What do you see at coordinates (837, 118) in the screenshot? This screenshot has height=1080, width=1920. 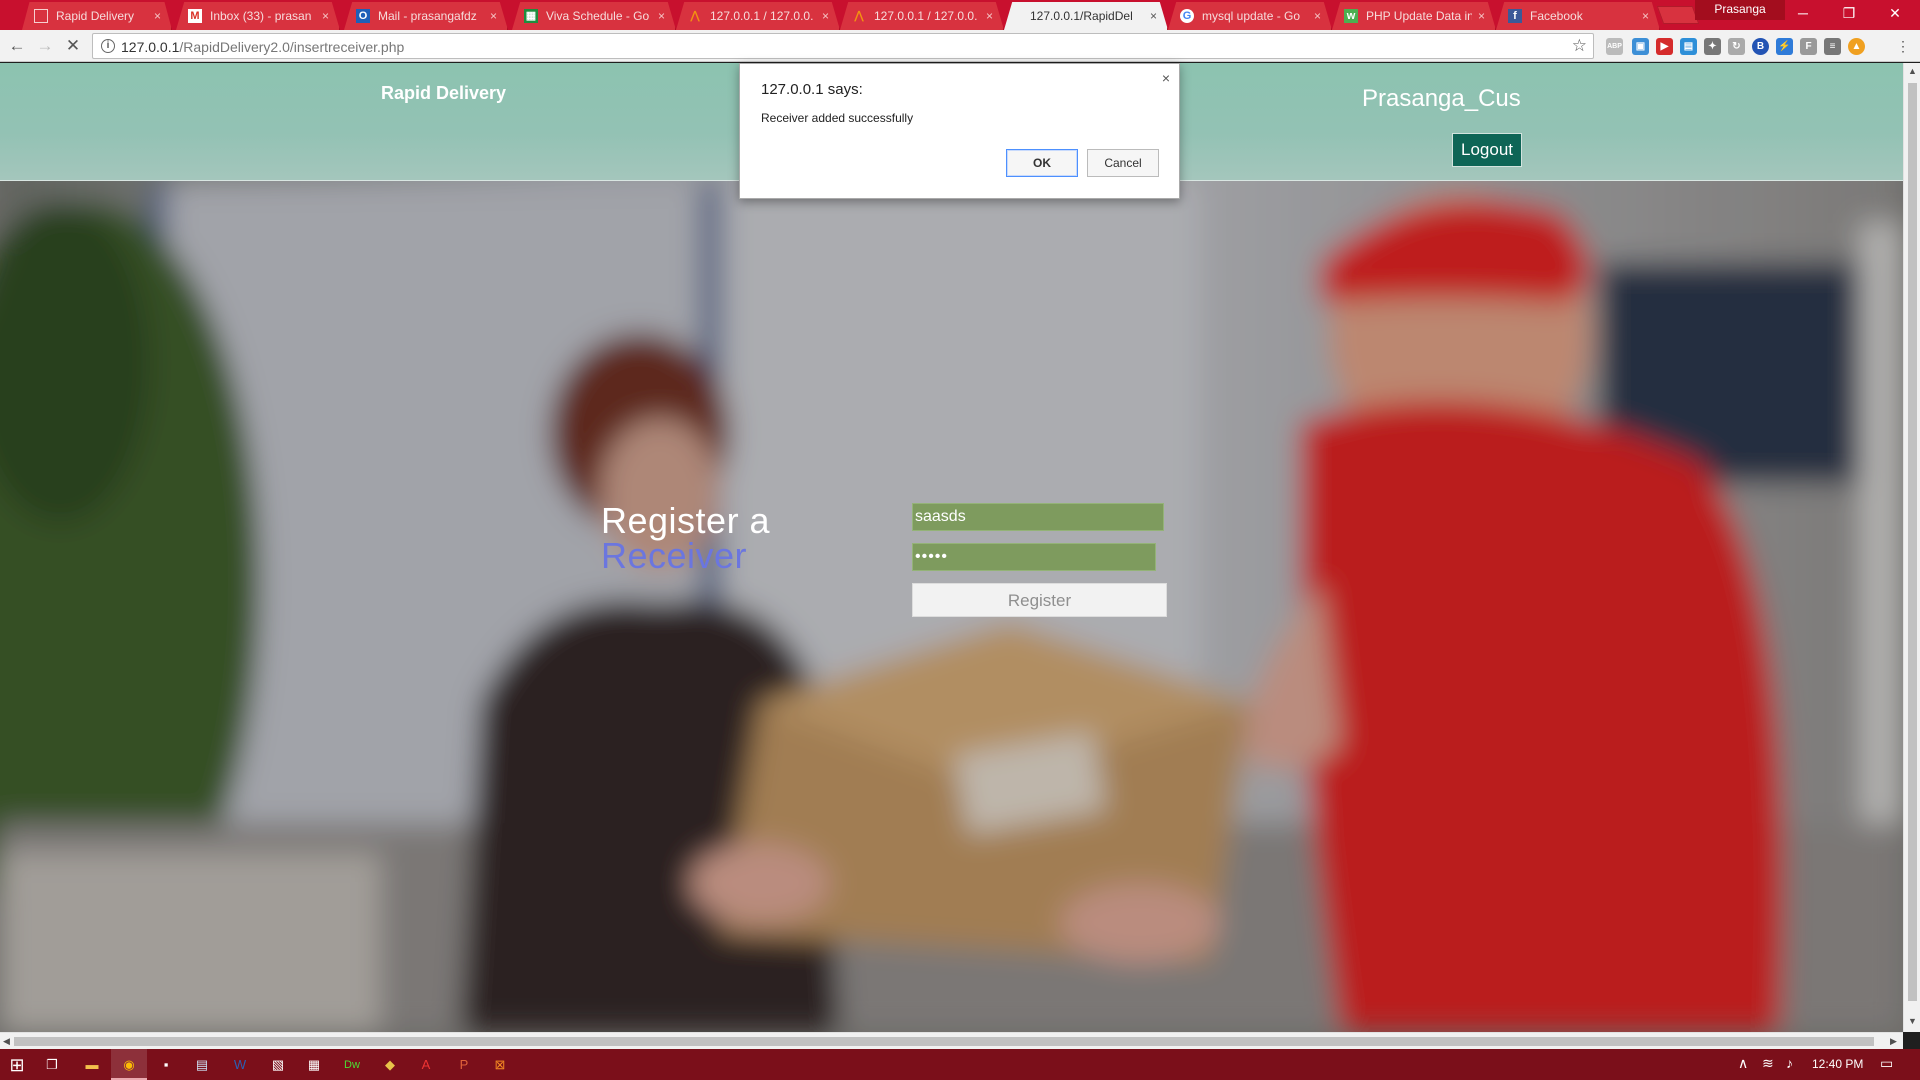 I see `dialog-message: Receiver added successfully` at bounding box center [837, 118].